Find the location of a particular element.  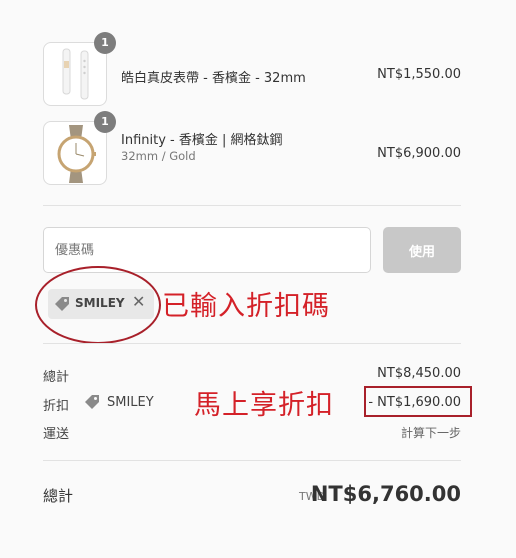

discount-value: - NT$1,690.00 is located at coordinates (414, 402).